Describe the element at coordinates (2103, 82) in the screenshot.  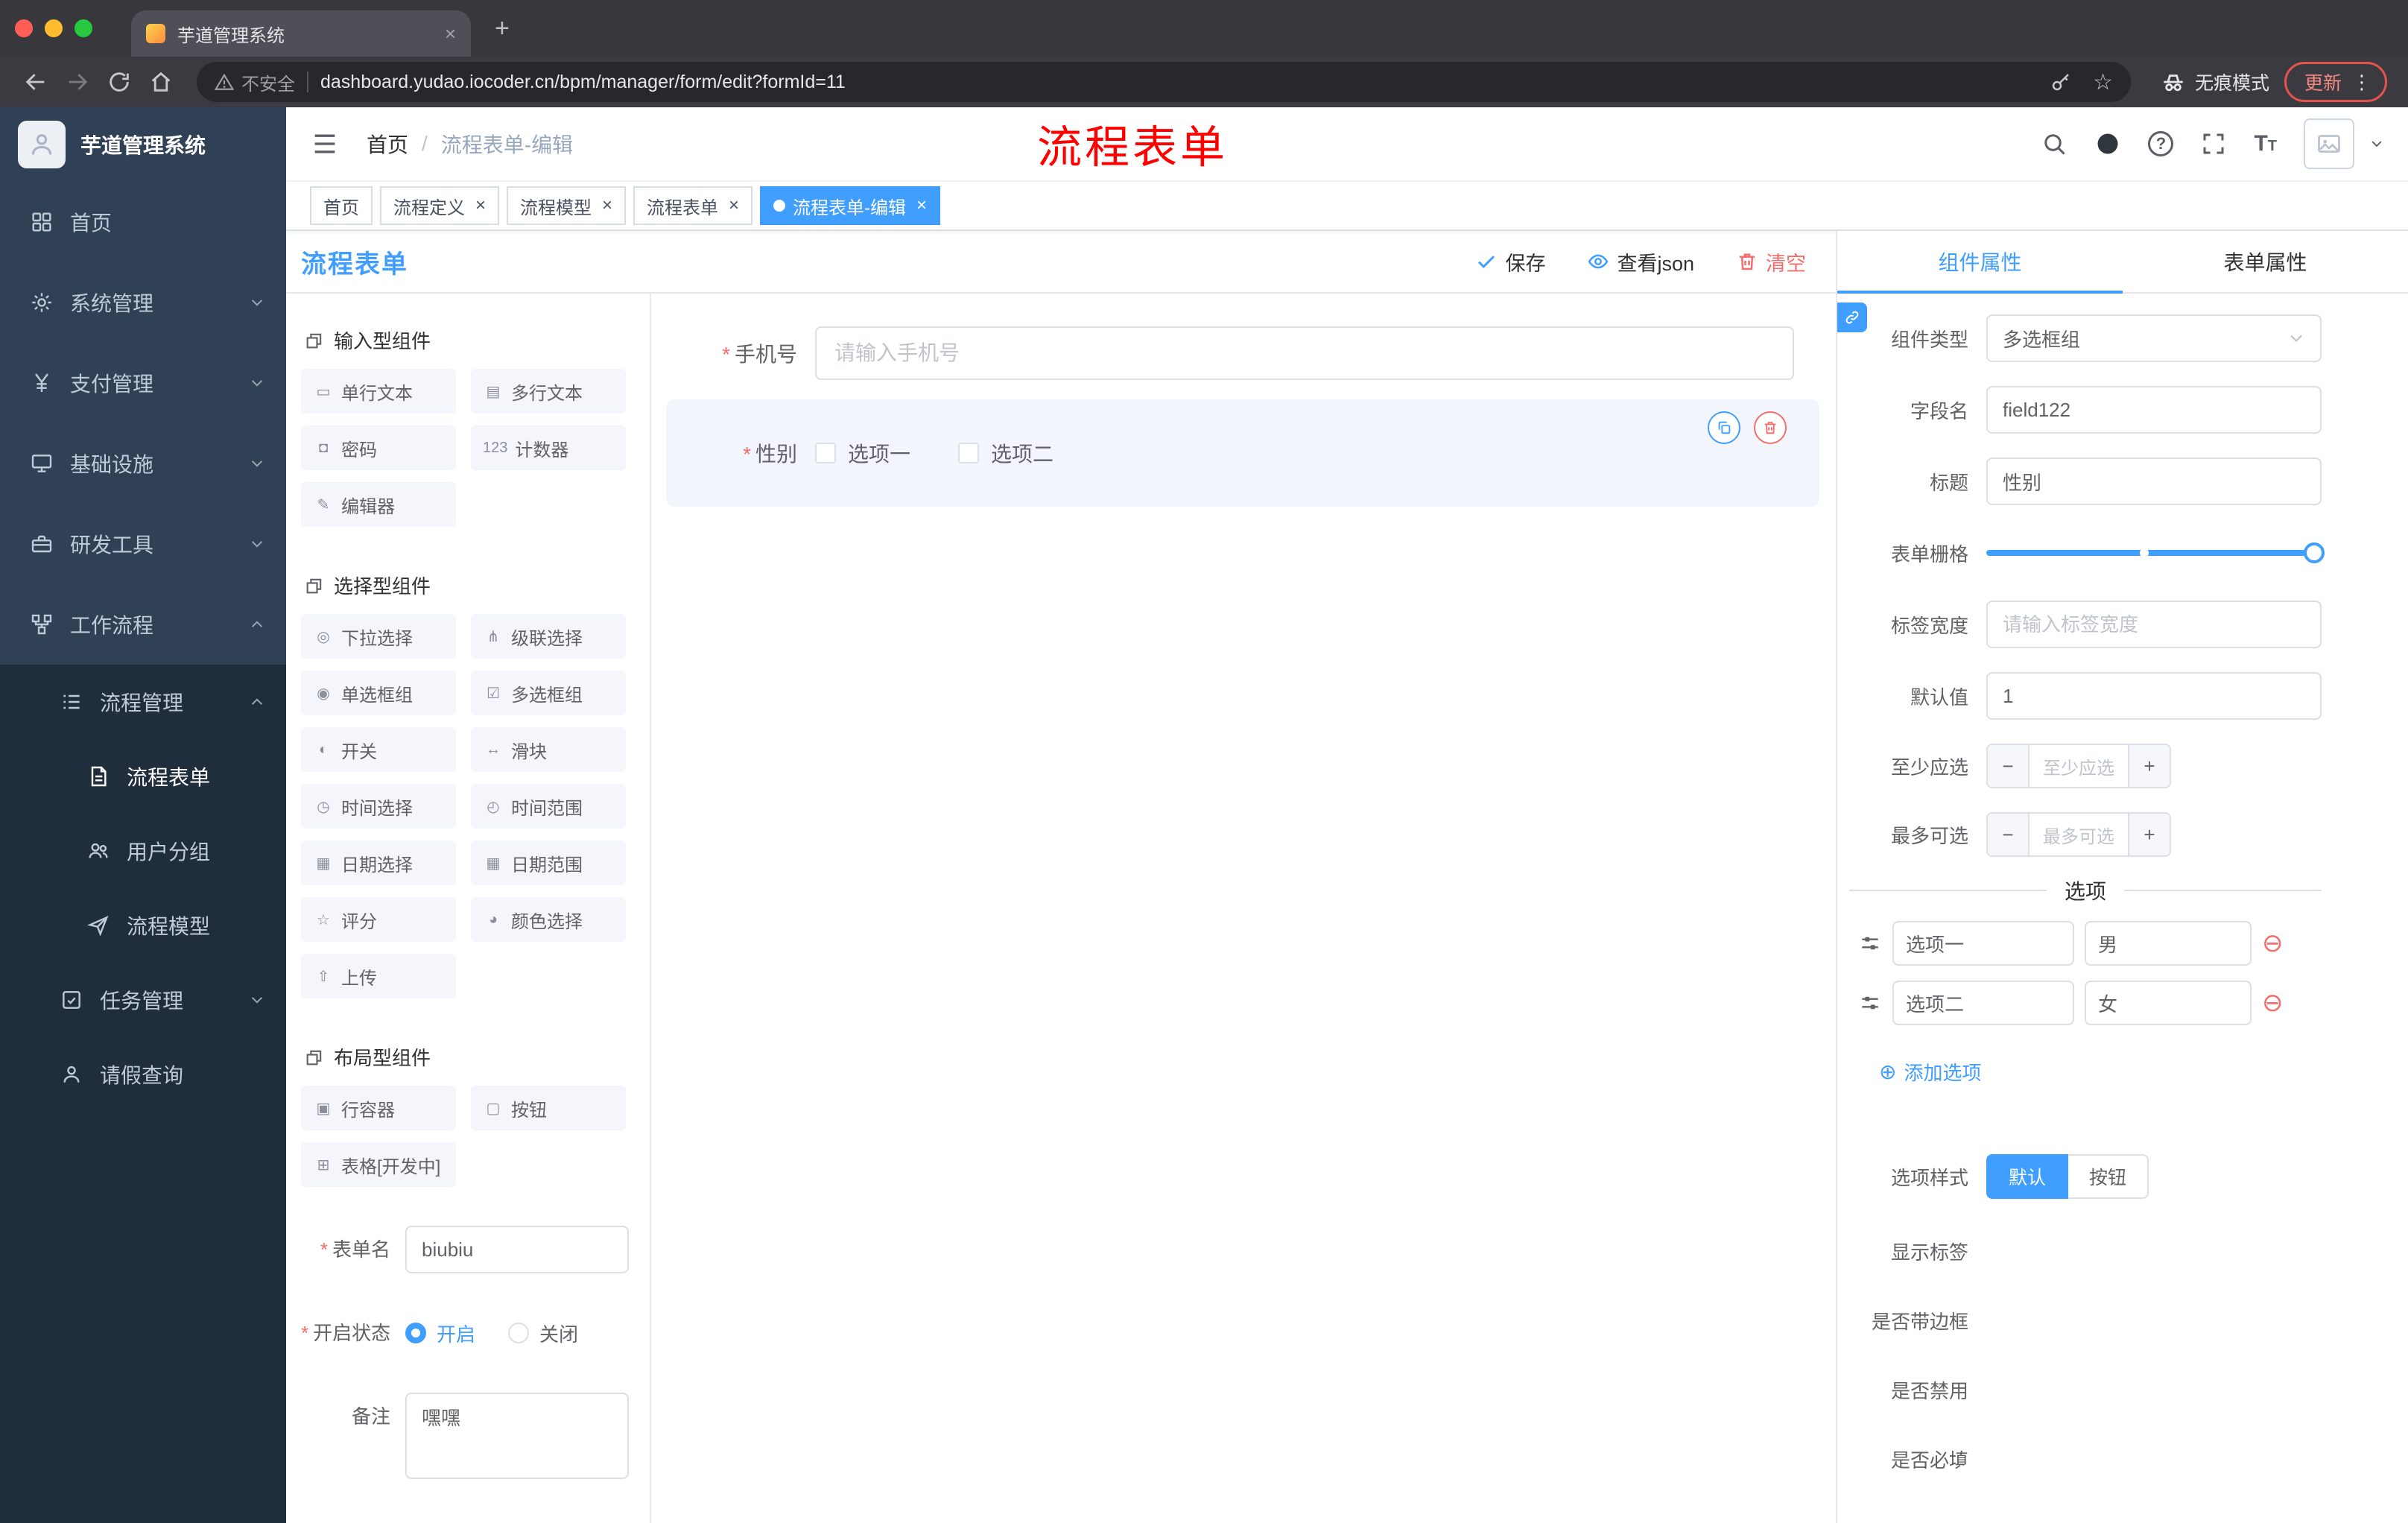
I see `bookmark-star-icon: ☆` at that location.